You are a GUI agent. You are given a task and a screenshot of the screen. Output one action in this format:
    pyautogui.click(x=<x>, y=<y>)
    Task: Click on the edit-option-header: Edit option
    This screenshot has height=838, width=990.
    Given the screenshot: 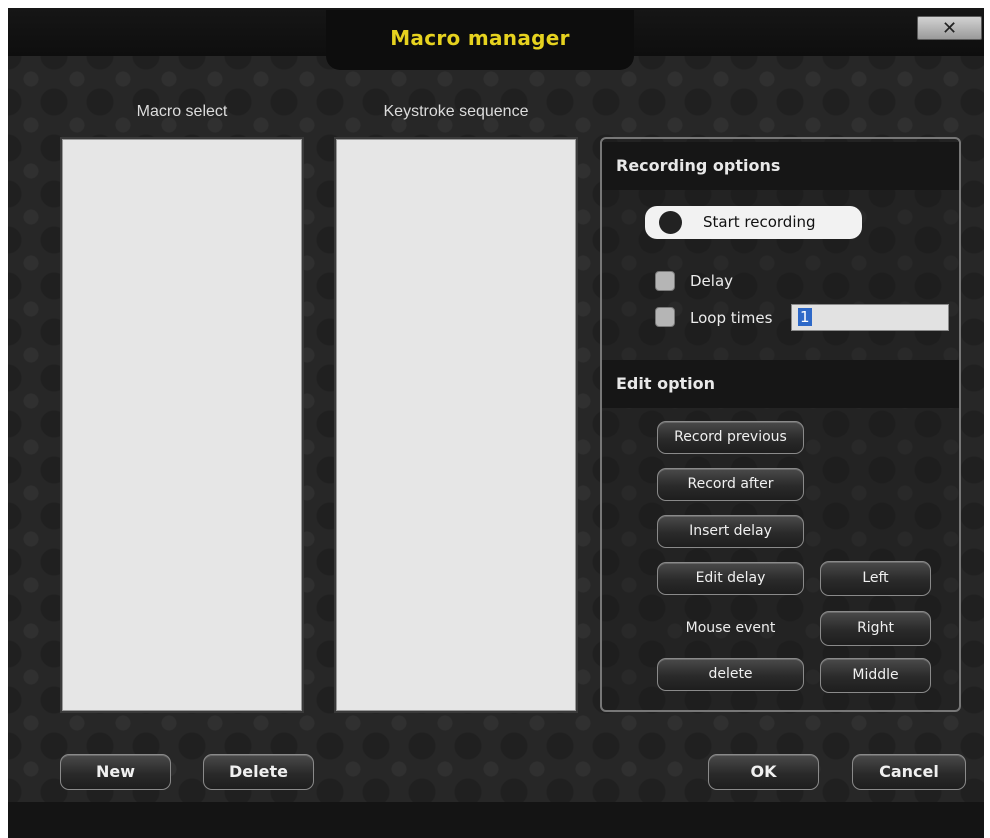 What is the action you would take?
    pyautogui.click(x=780, y=384)
    